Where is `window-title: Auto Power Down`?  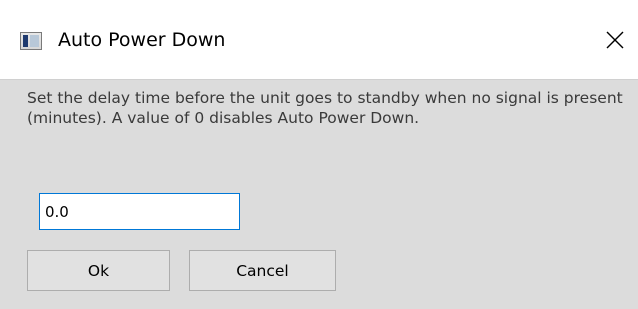 window-title: Auto Power Down is located at coordinates (142, 40).